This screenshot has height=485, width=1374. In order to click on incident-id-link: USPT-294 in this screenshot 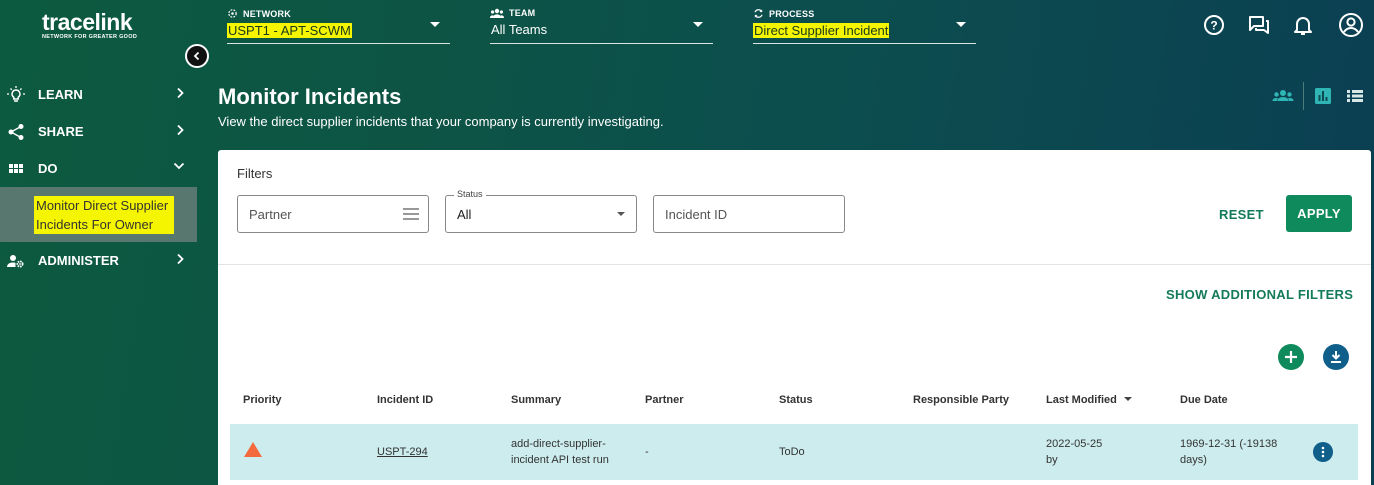, I will do `click(402, 452)`.